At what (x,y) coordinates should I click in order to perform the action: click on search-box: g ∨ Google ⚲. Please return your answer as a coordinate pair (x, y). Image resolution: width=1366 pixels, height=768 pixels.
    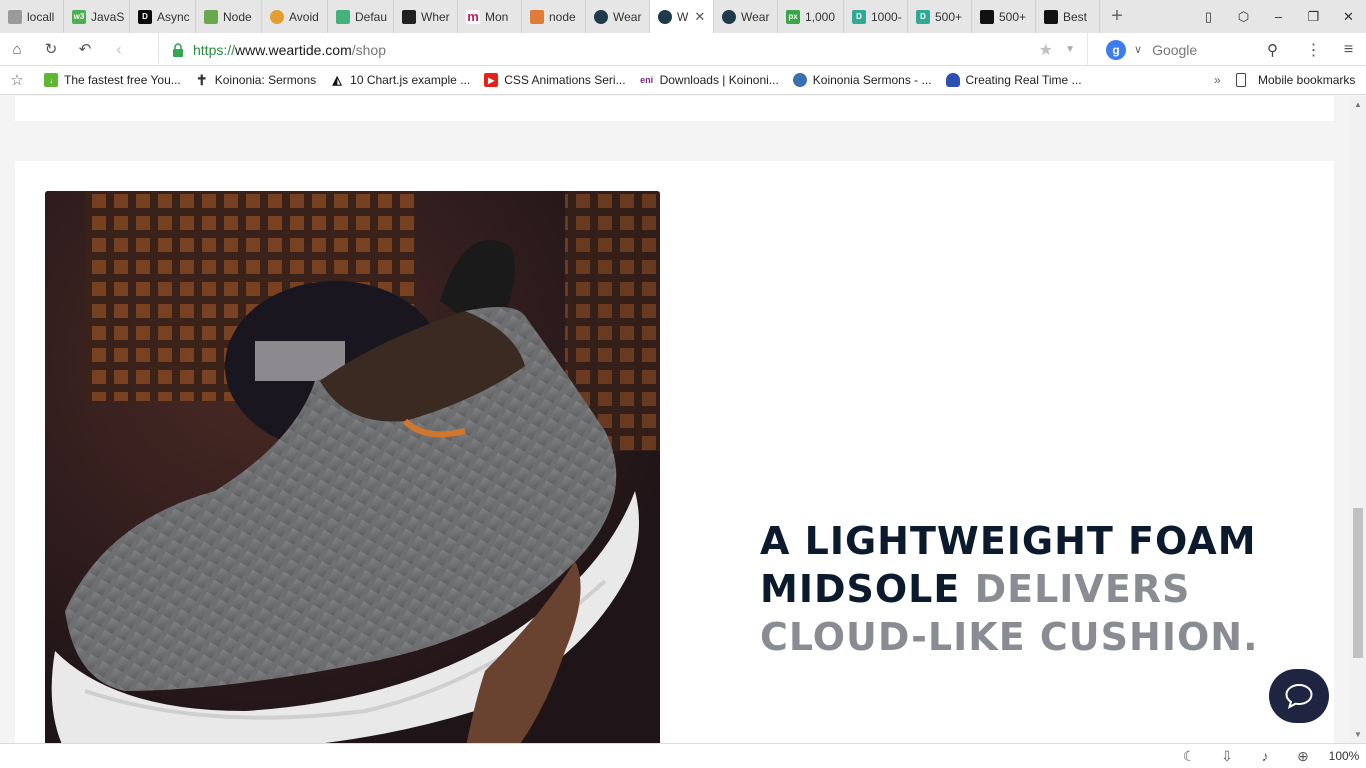
    Looking at the image, I should click on (1195, 49).